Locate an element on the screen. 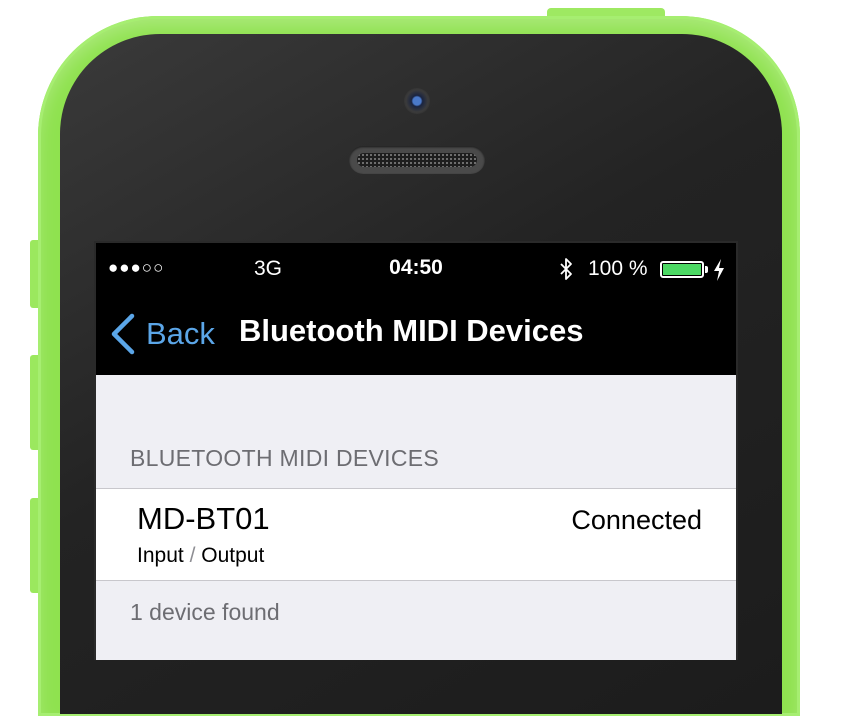 This screenshot has width=843, height=716. battery-icon is located at coordinates (682, 269).